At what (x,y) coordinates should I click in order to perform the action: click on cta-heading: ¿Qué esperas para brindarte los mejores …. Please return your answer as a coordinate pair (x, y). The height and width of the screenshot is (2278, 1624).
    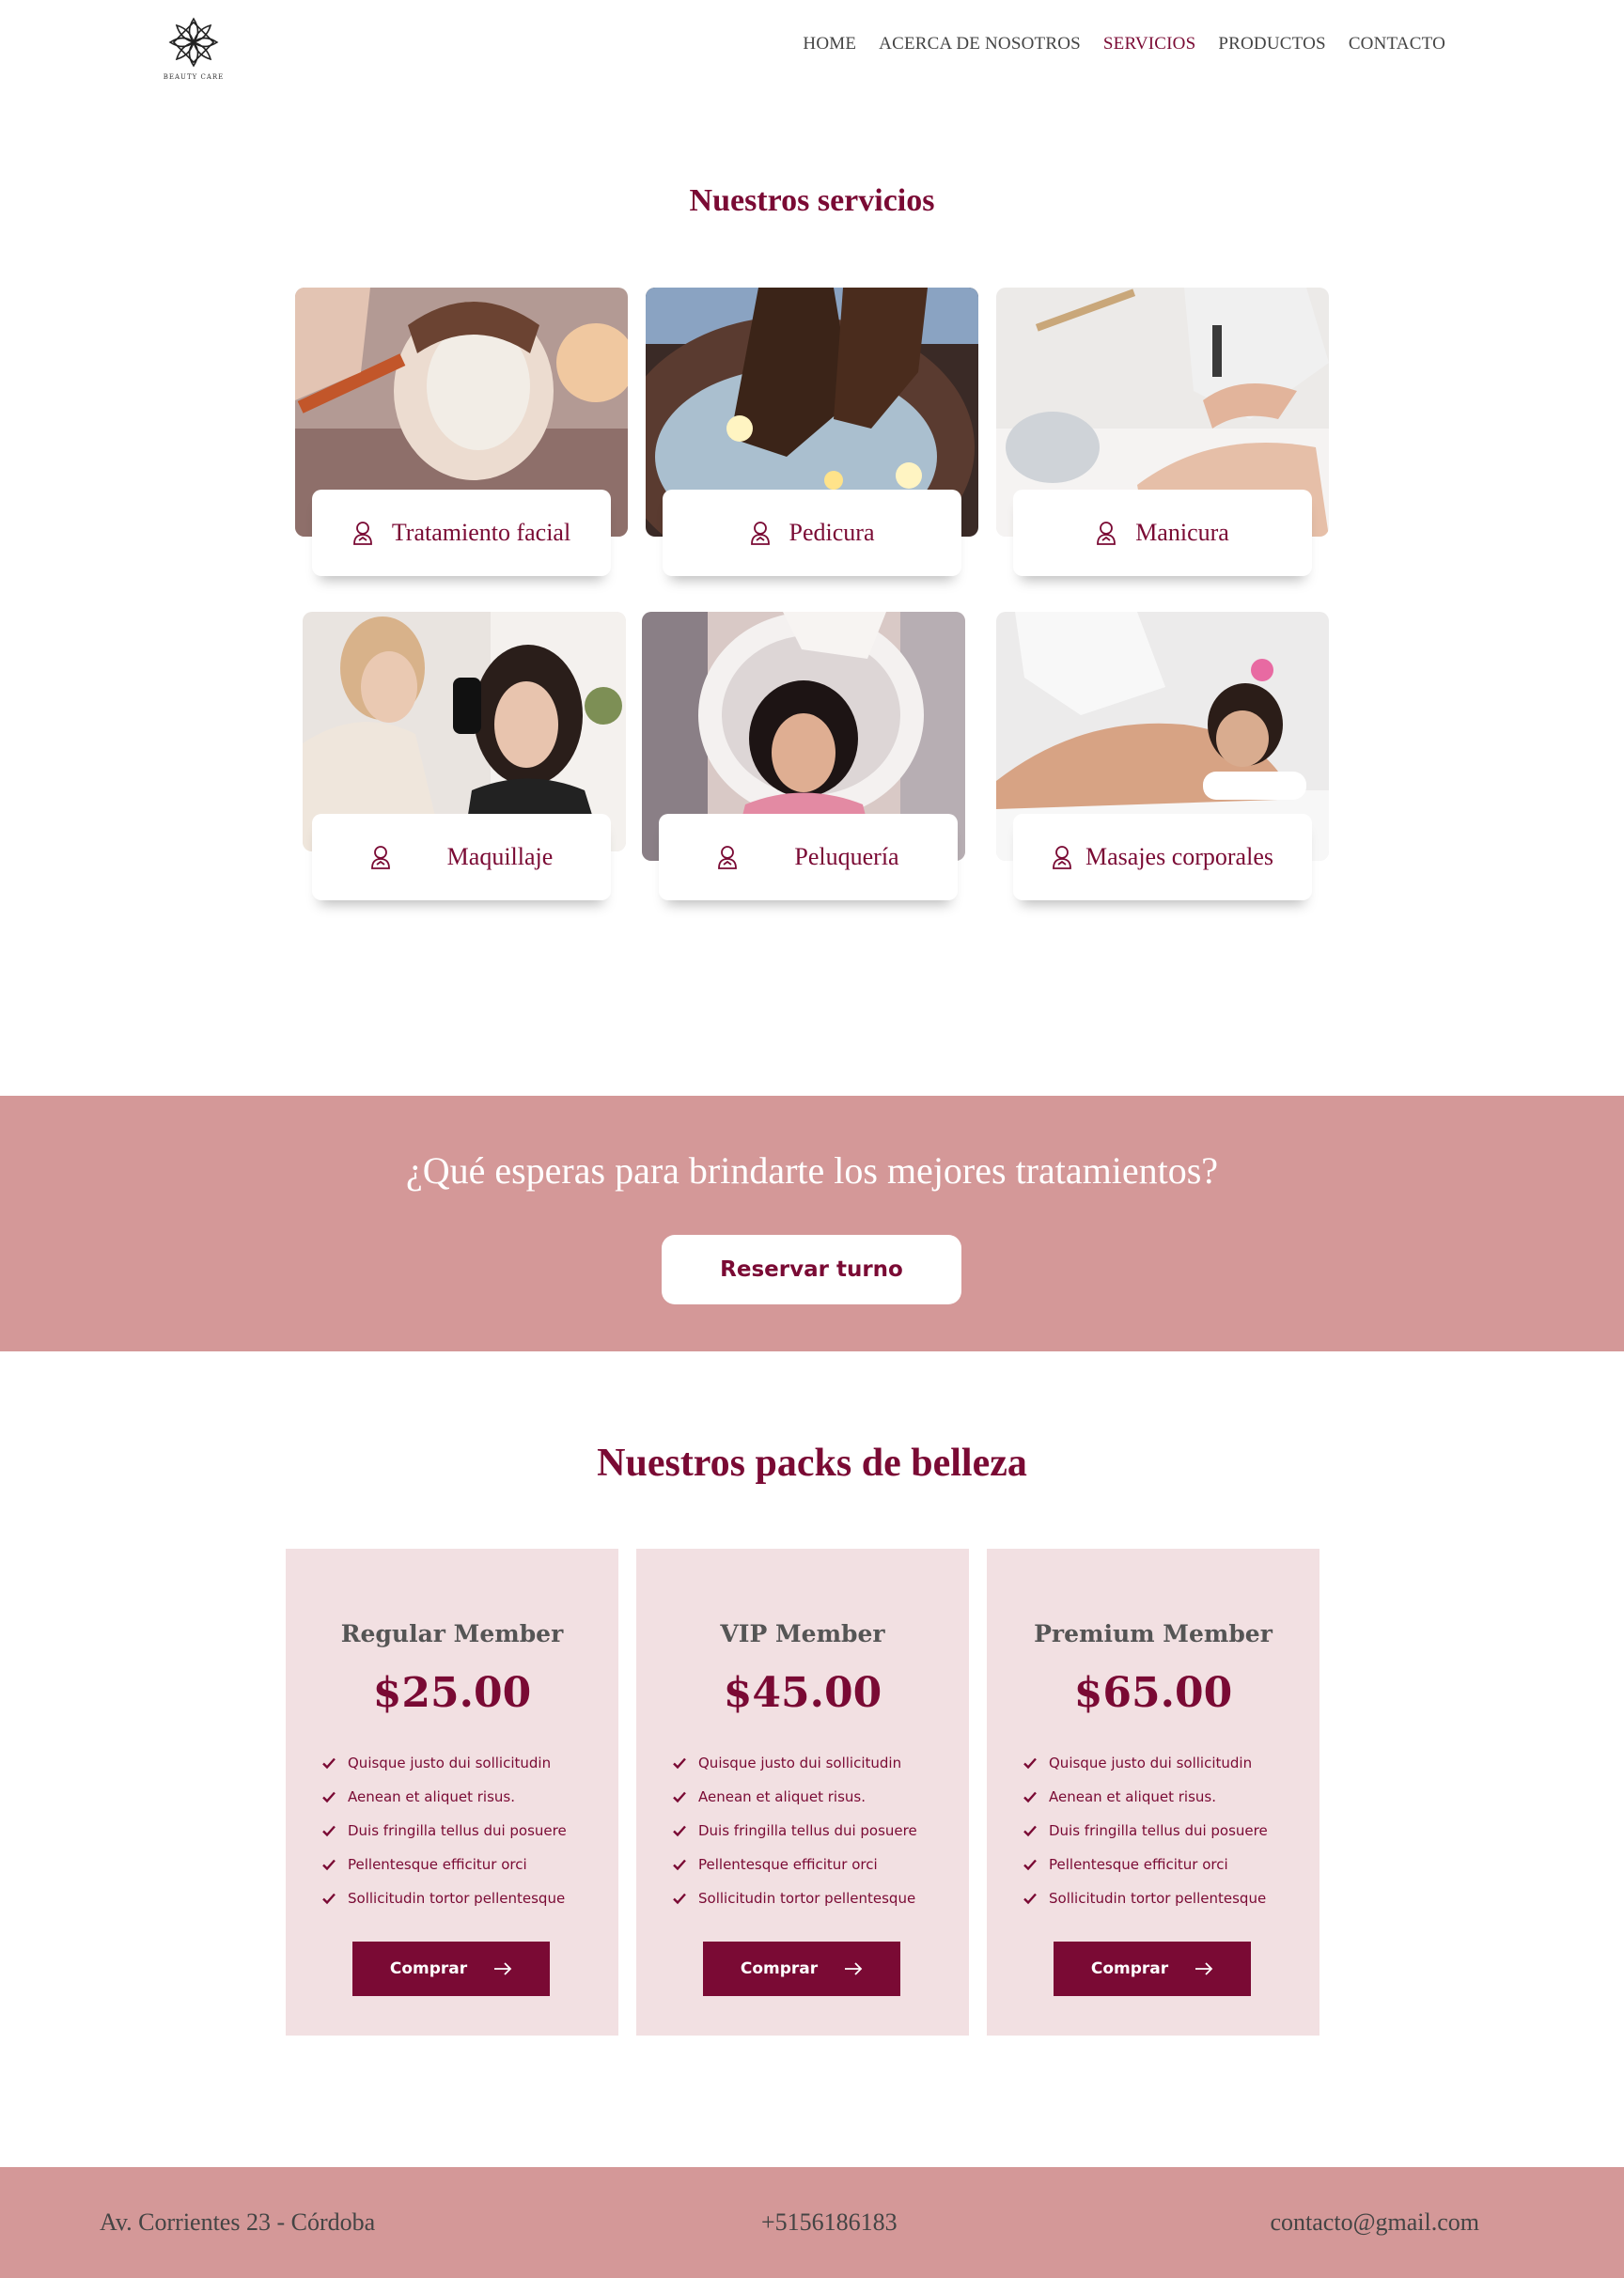
    Looking at the image, I should click on (812, 1170).